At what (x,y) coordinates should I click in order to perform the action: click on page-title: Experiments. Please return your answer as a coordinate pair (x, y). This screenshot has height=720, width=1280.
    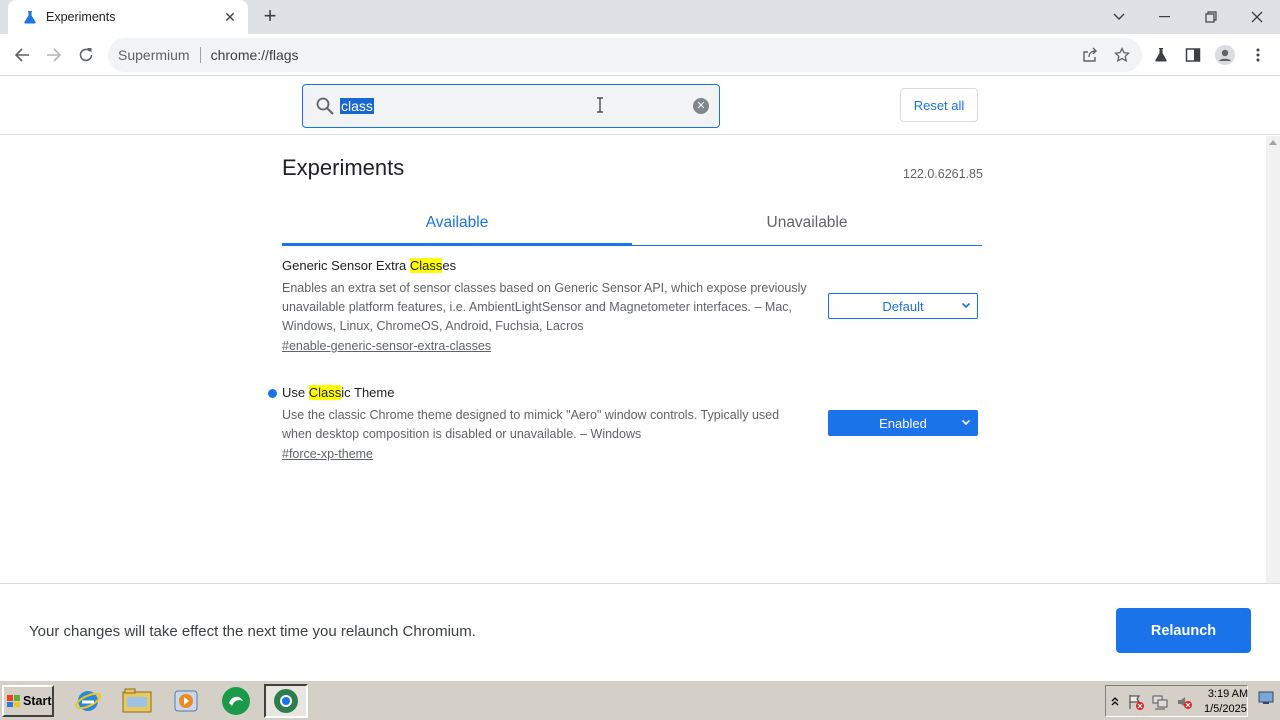
    Looking at the image, I should click on (343, 167).